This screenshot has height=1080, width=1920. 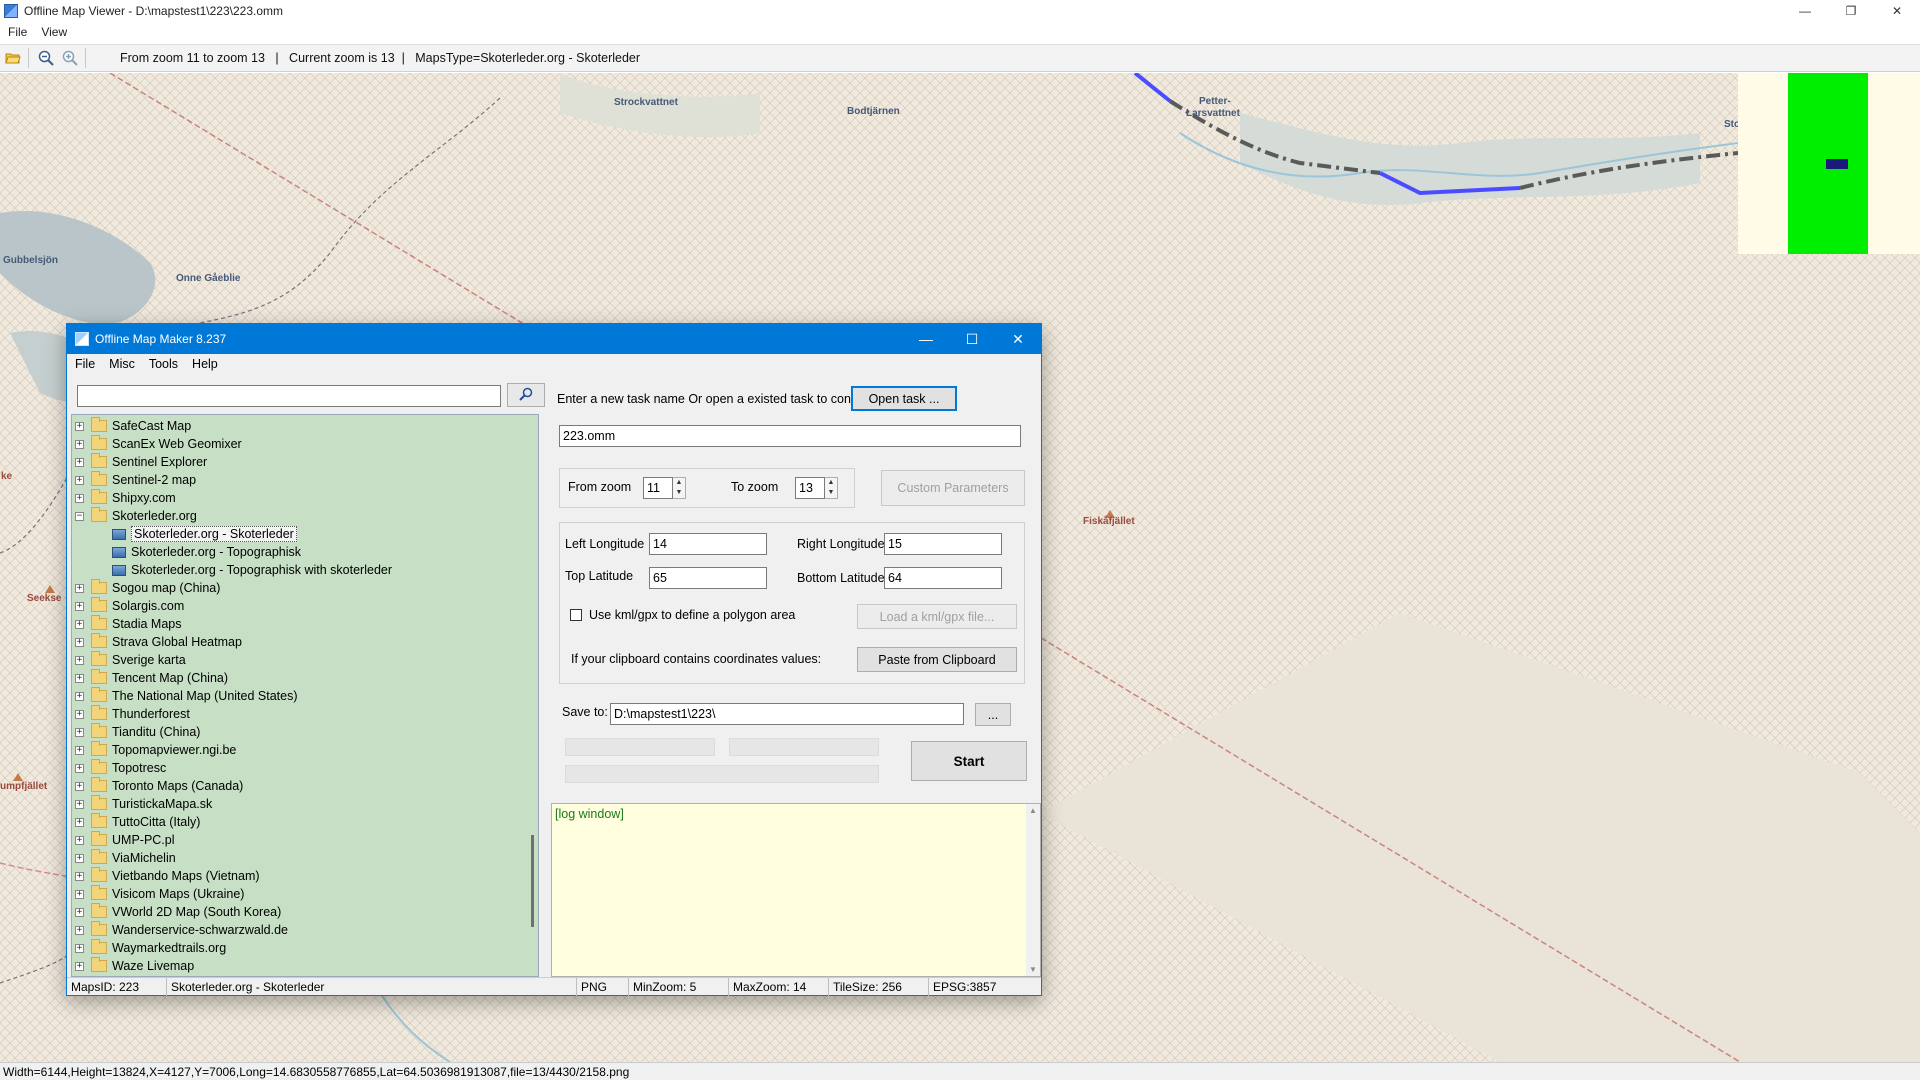 I want to click on tree-folder-item: + Visicom Maps (Ukraine), so click(x=305, y=894).